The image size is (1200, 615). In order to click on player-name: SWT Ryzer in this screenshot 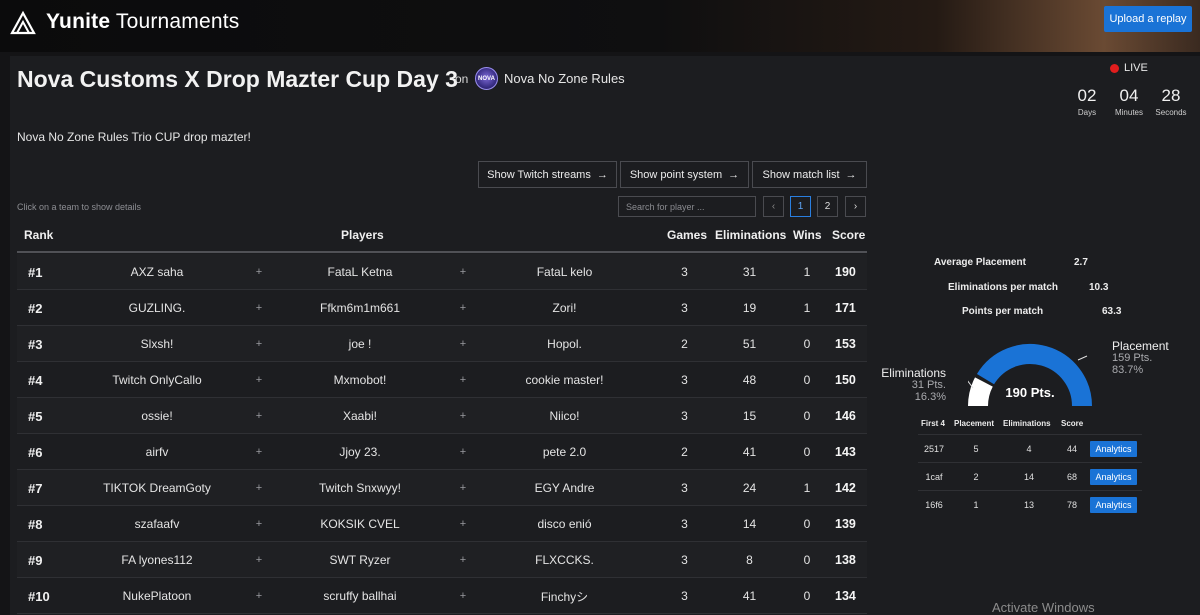, I will do `click(360, 560)`.